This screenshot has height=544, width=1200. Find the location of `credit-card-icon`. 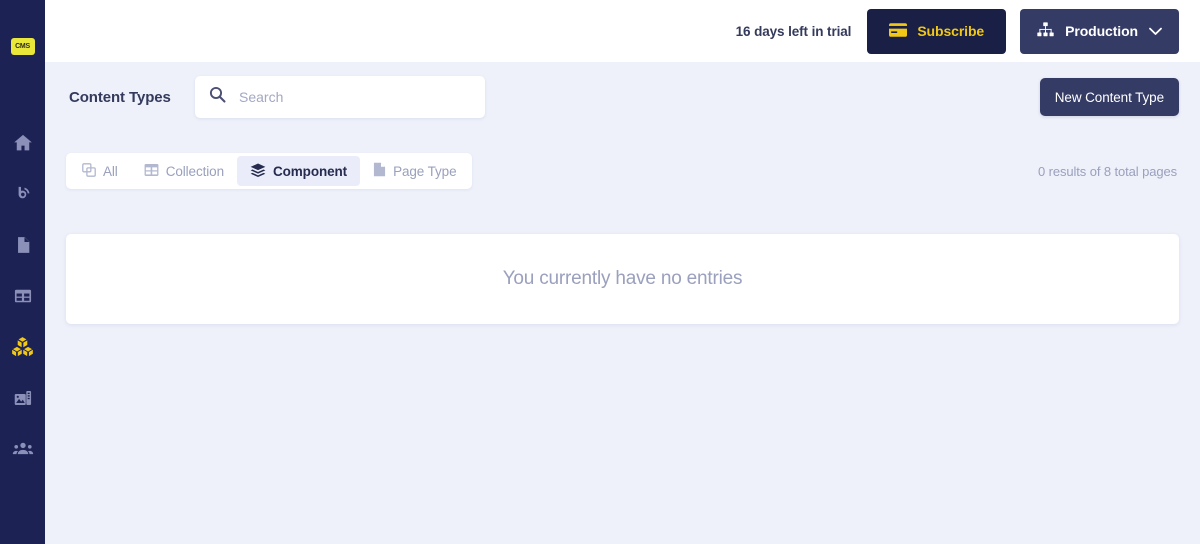

credit-card-icon is located at coordinates (898, 31).